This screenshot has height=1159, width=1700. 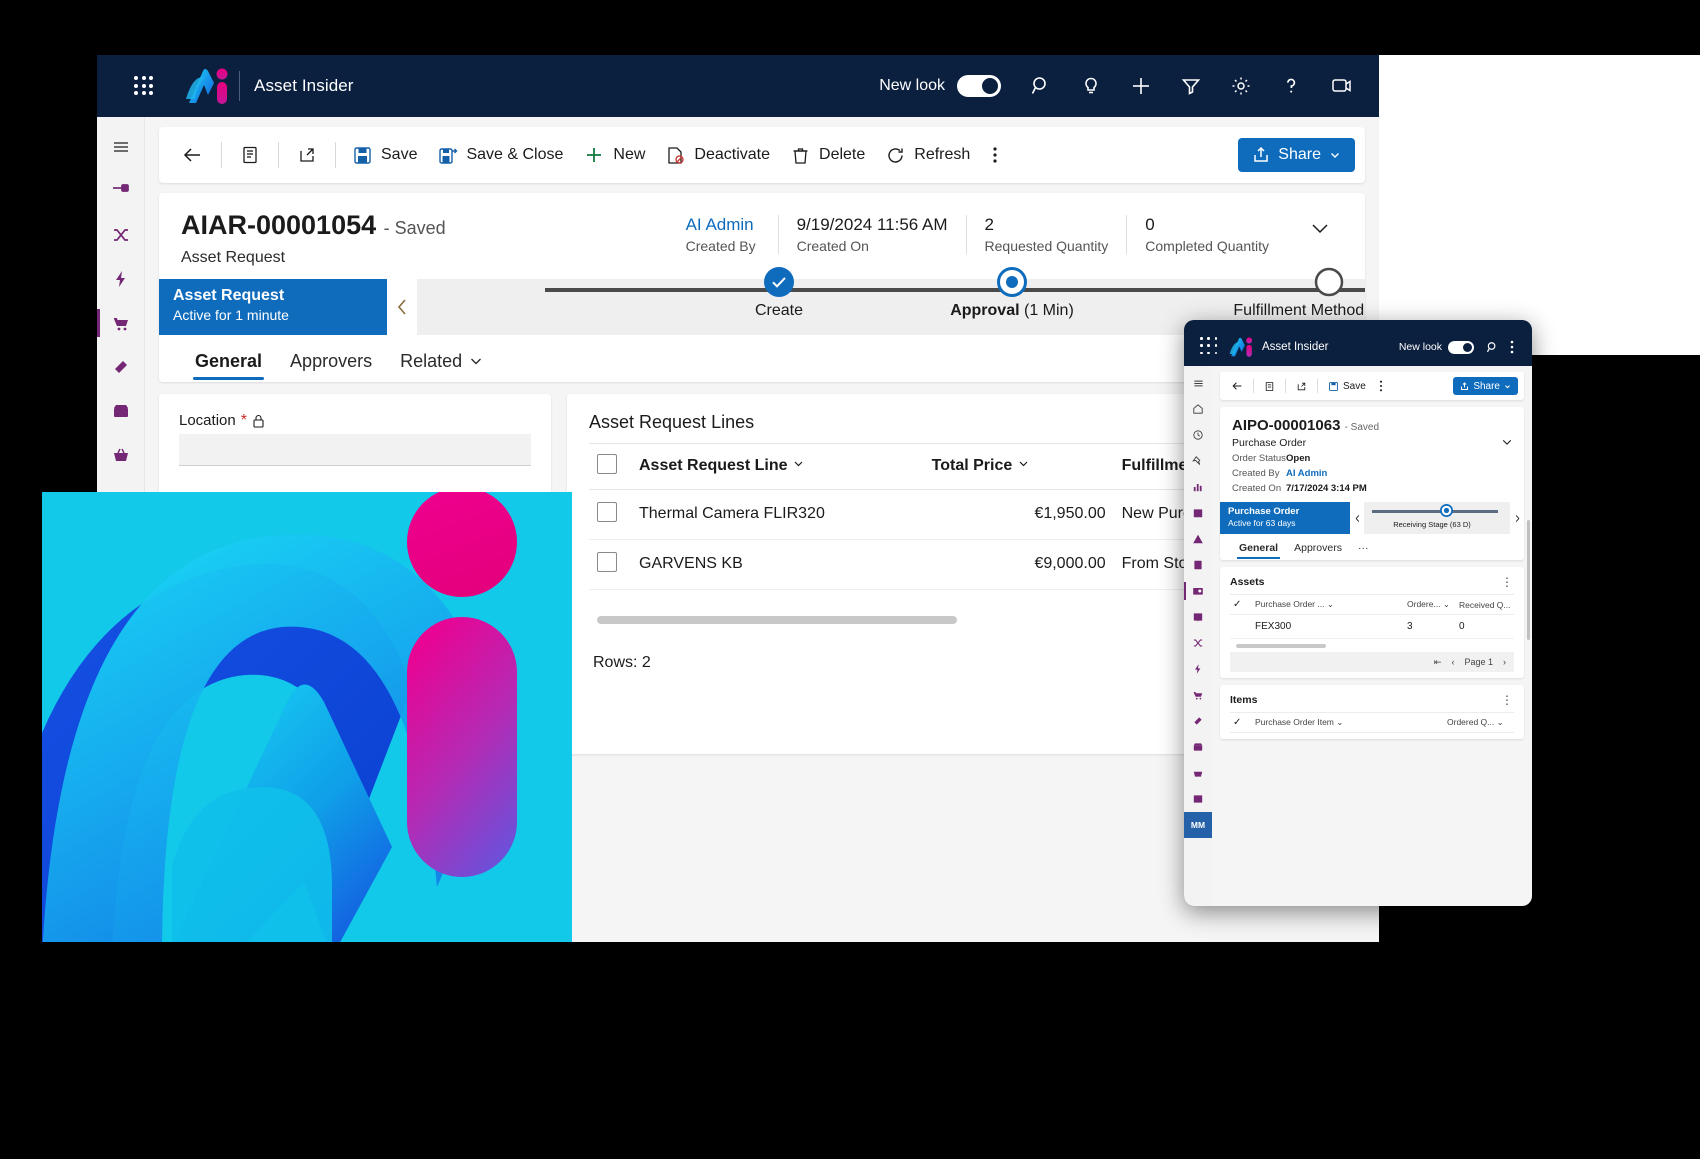 What do you see at coordinates (777, 514) in the screenshot?
I see `cell-asset-request-line: Thermal Camera FLIR320` at bounding box center [777, 514].